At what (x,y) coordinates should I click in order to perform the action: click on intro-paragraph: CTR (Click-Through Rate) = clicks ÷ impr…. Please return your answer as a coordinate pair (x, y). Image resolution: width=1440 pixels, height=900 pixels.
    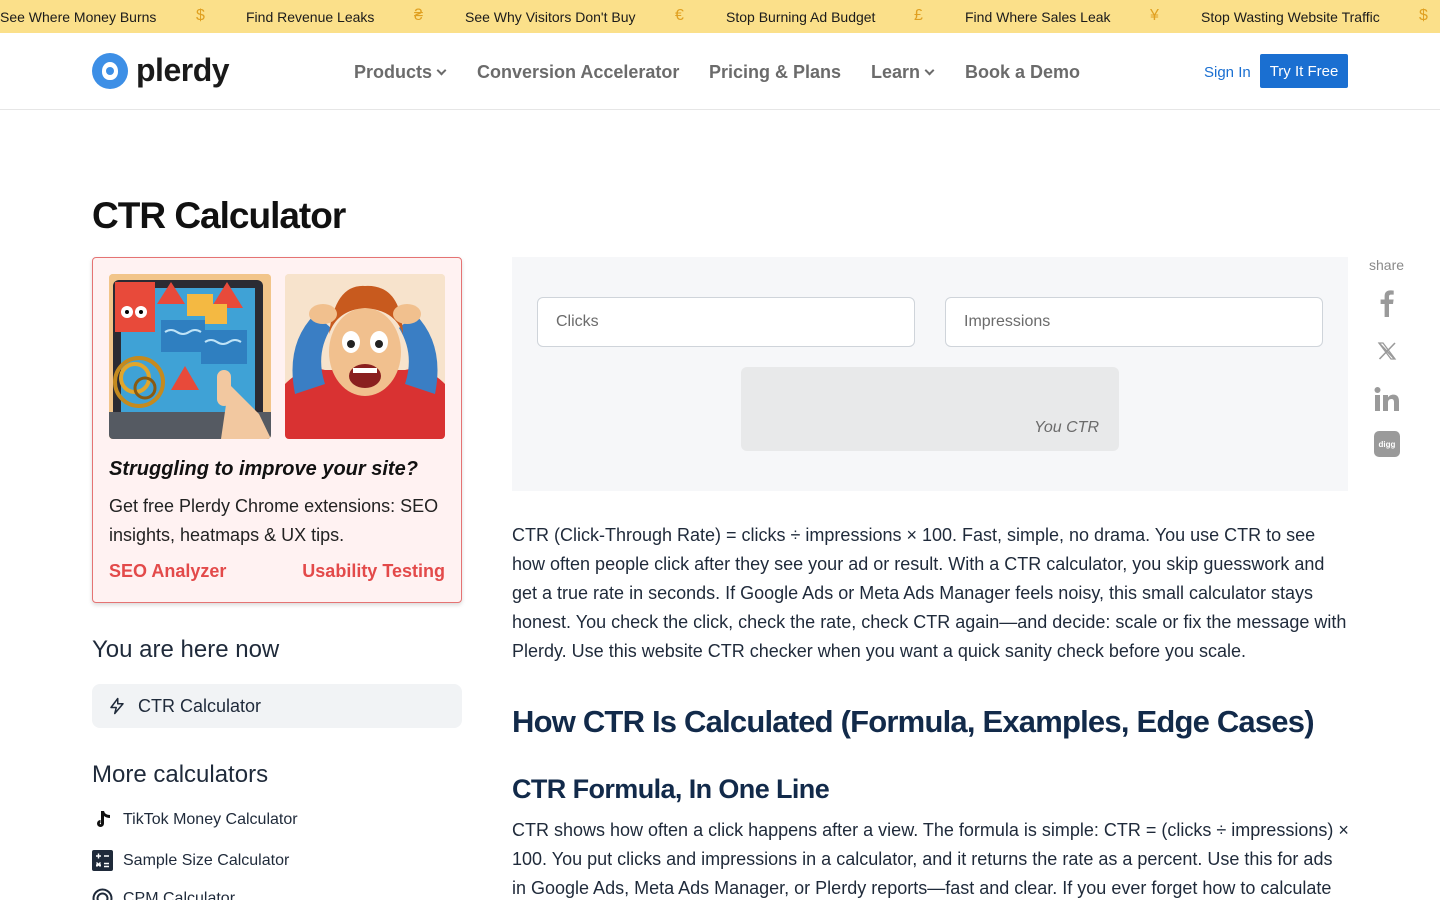
    Looking at the image, I should click on (929, 593).